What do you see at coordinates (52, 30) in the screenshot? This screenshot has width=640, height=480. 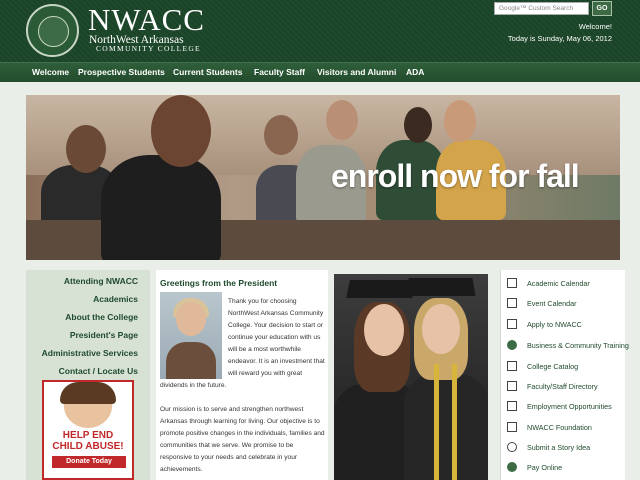 I see `college-seal-logo` at bounding box center [52, 30].